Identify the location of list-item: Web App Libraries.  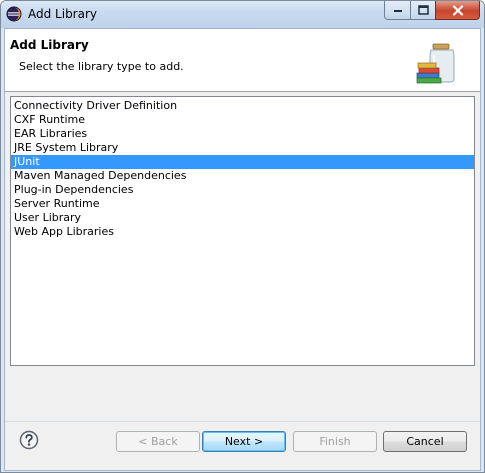
(242, 232).